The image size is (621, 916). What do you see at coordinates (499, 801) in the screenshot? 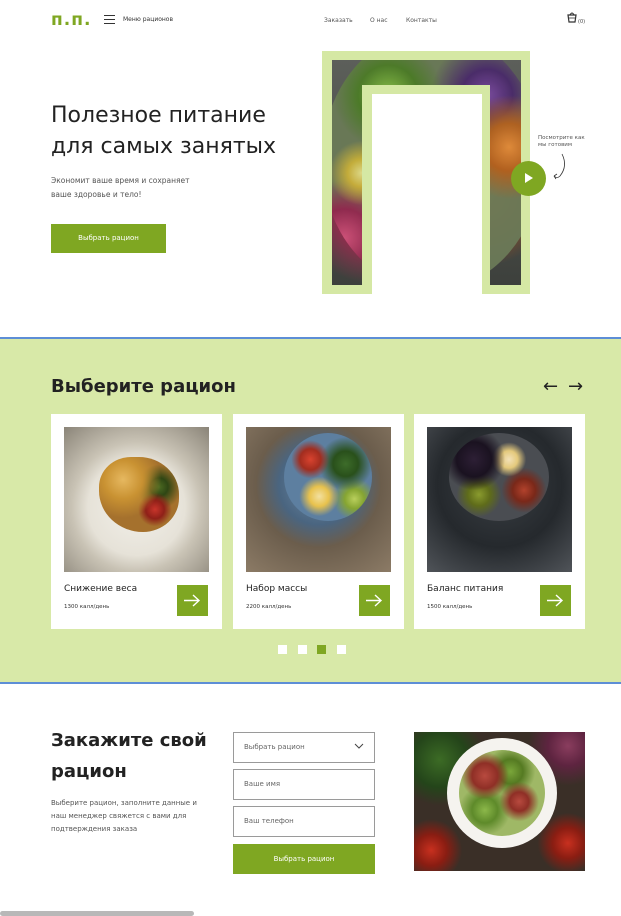
I see `order-salad-image` at bounding box center [499, 801].